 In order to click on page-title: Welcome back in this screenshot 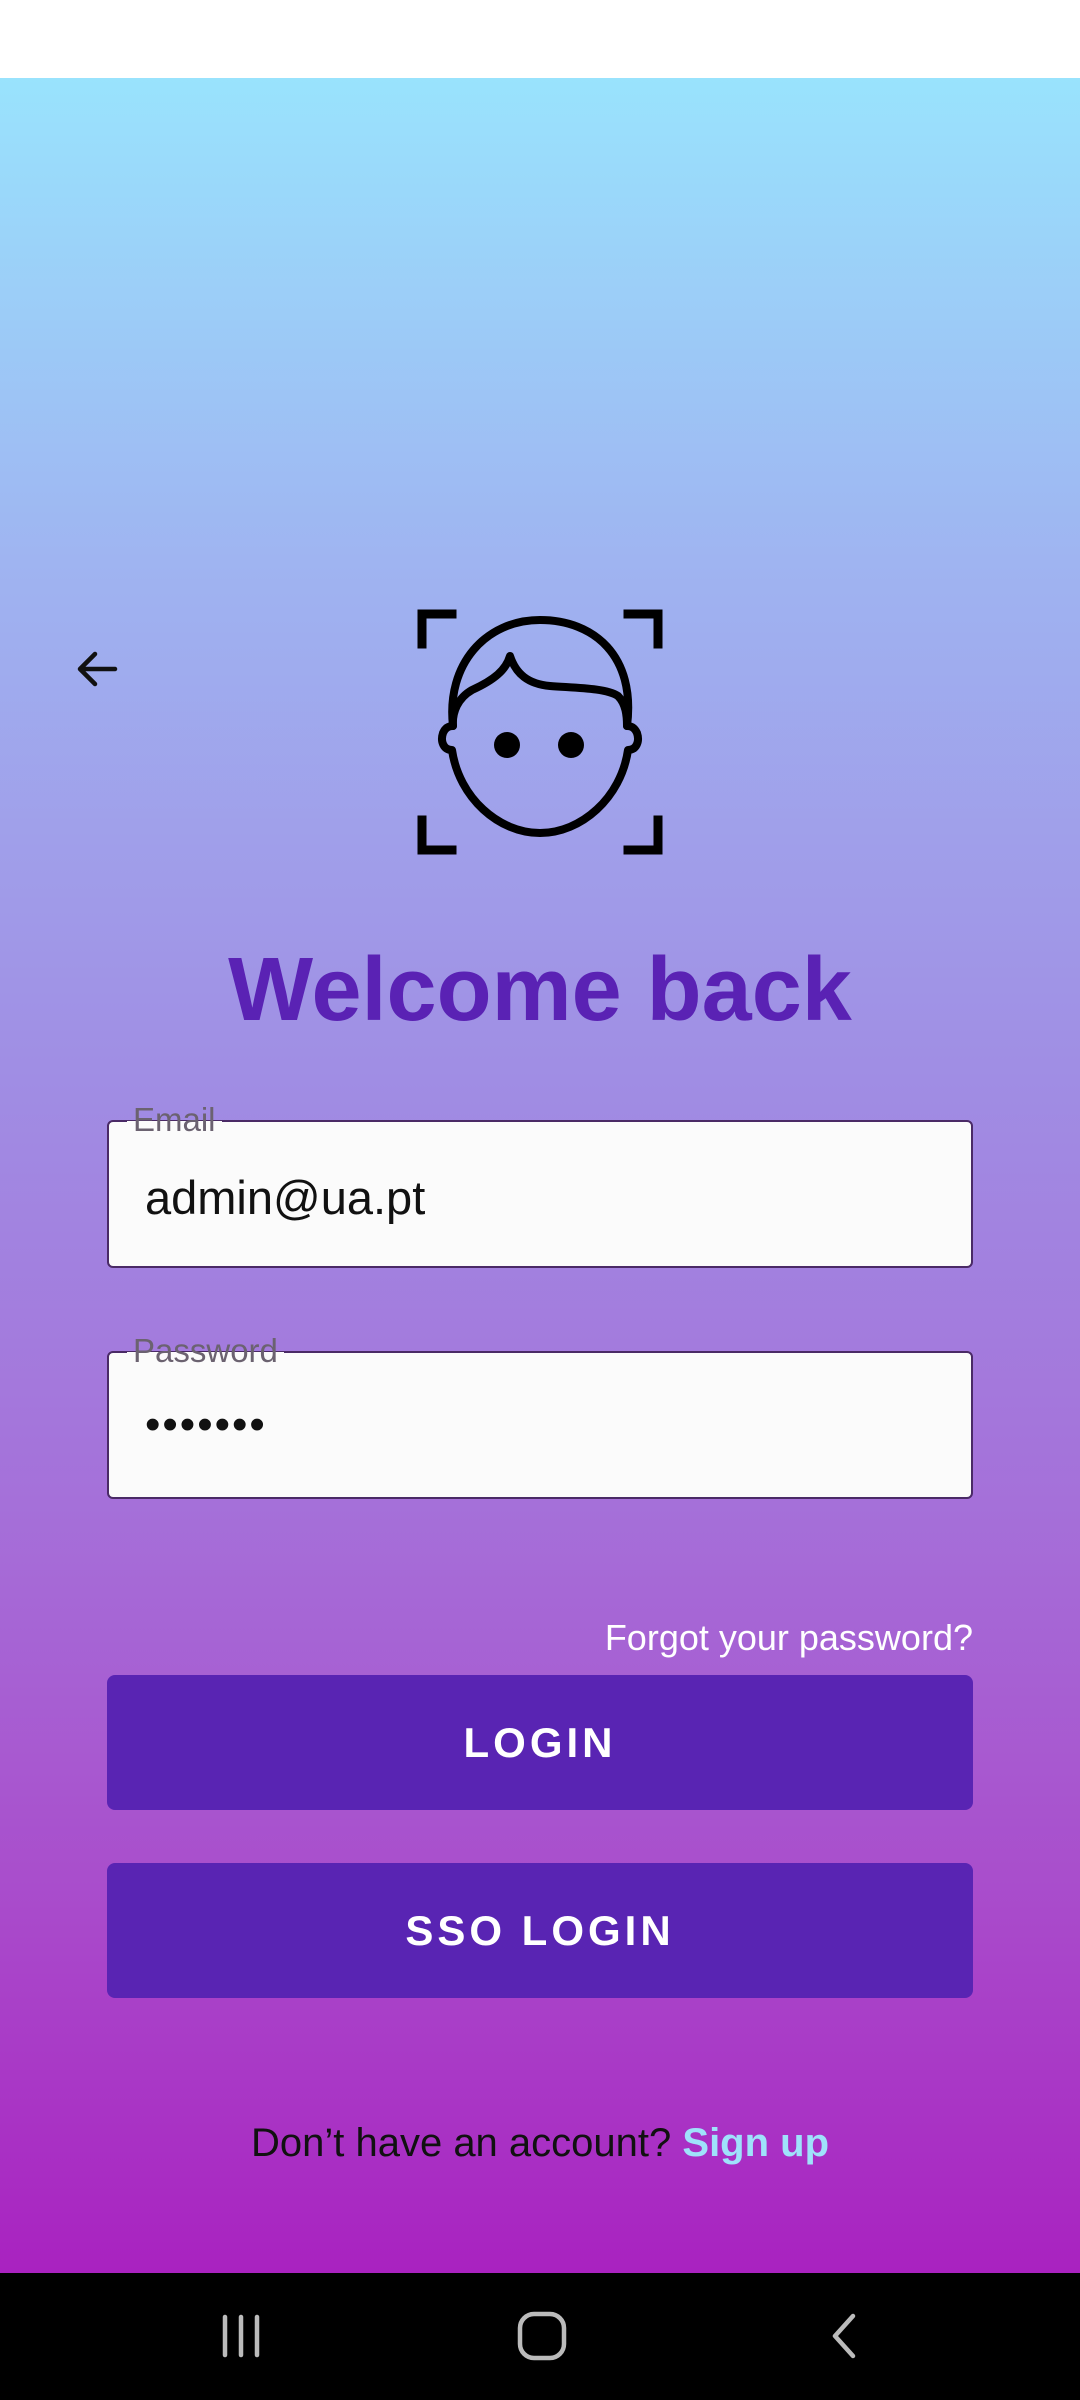, I will do `click(540, 990)`.